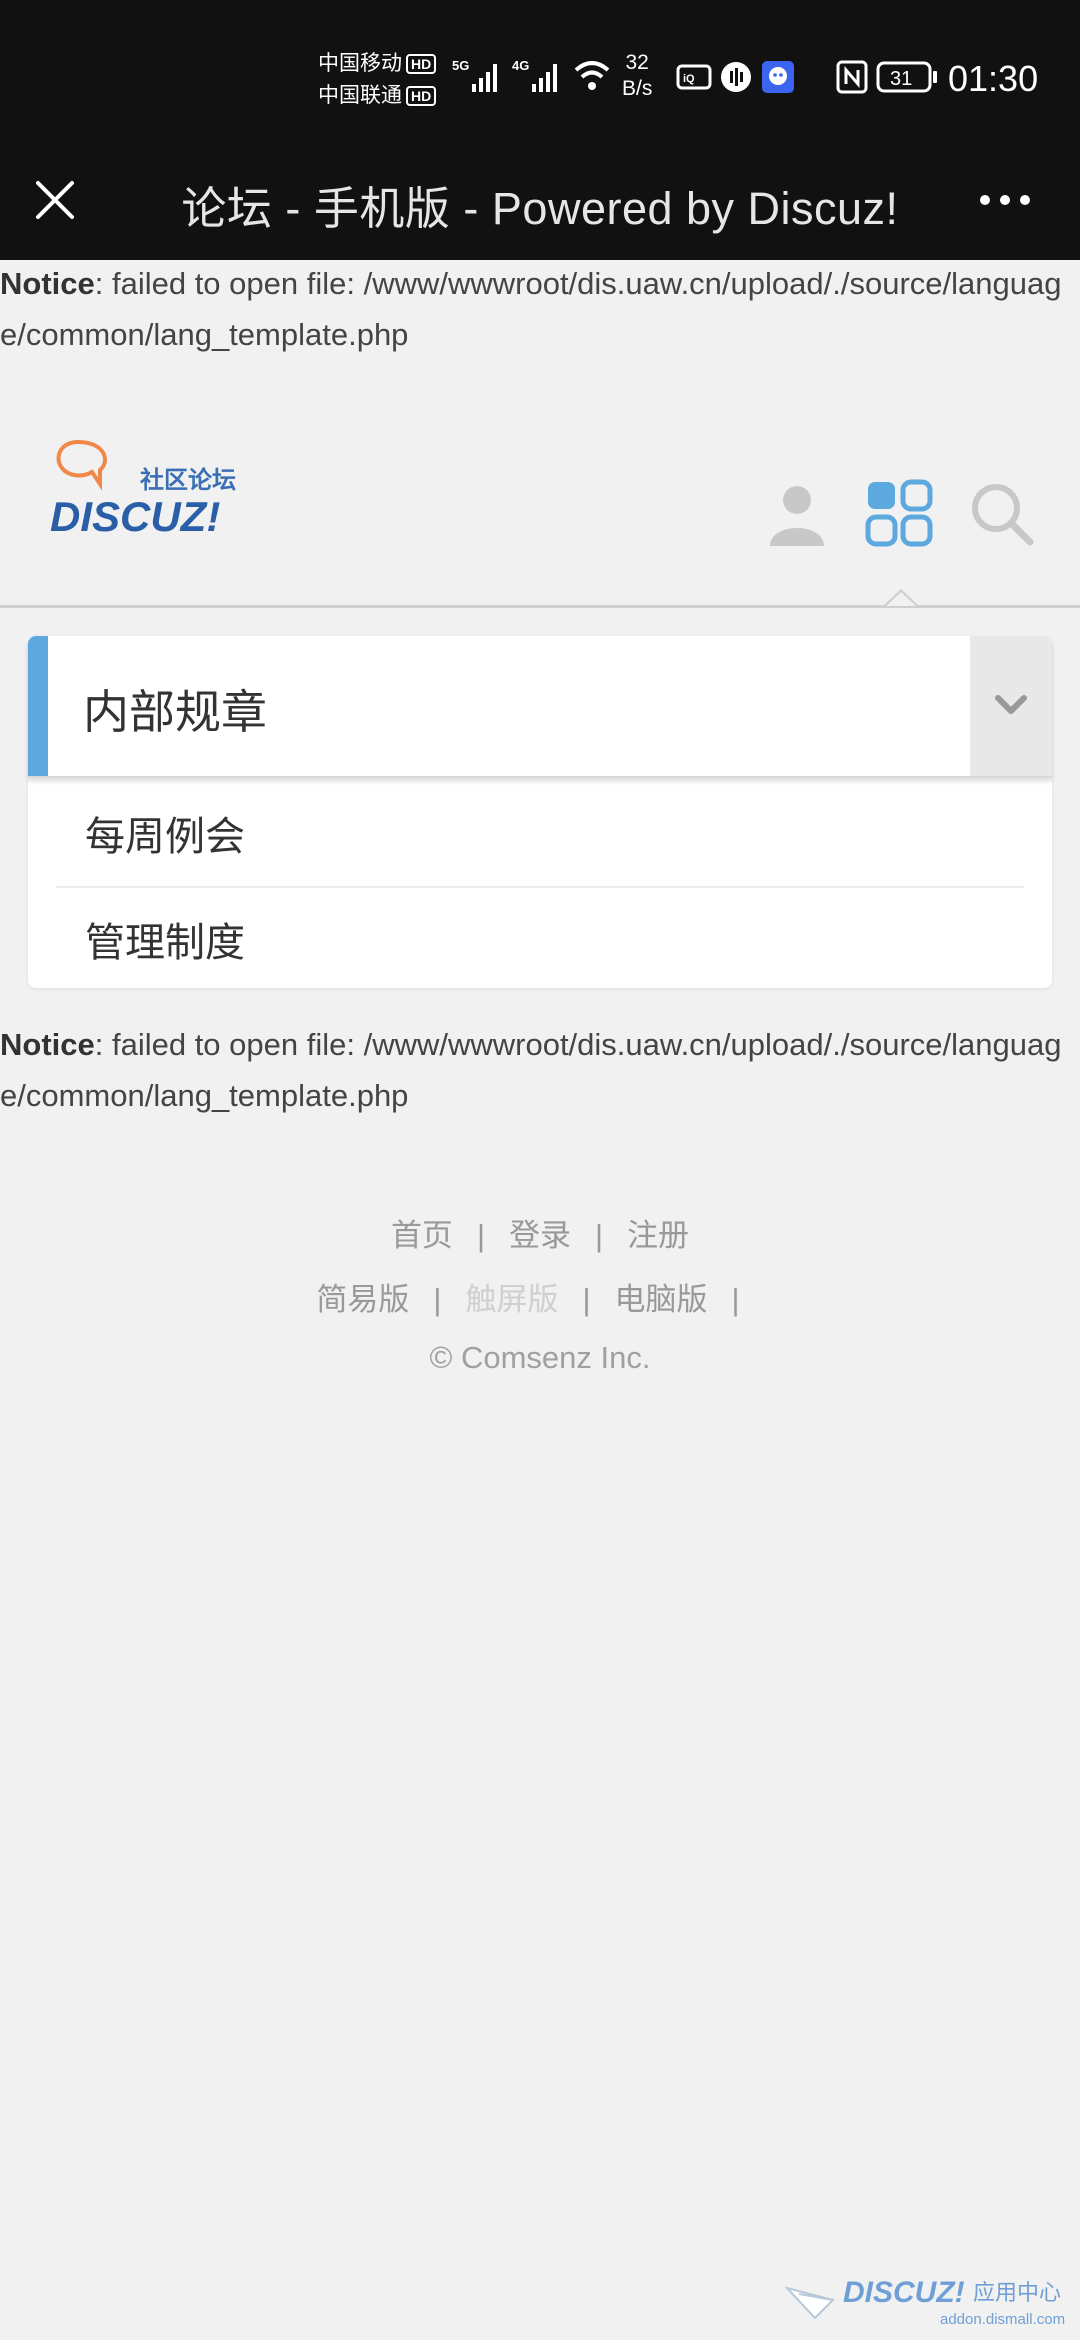 The width and height of the screenshot is (1080, 2340). Describe the element at coordinates (852, 77) in the screenshot. I see `nfc-icon` at that location.